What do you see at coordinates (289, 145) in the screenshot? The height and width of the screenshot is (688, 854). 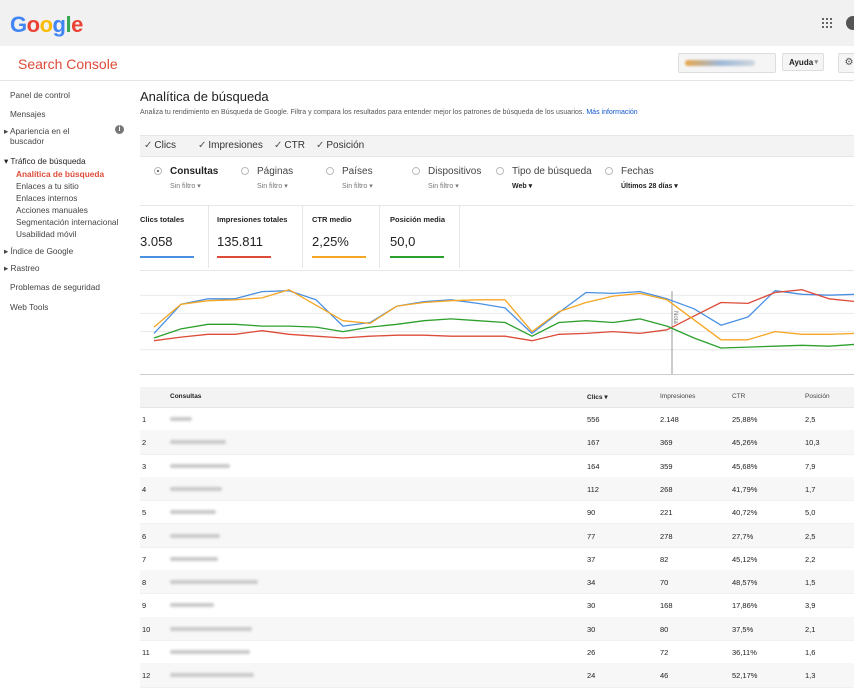 I see `checkbox-ctr: ✓ CTR` at bounding box center [289, 145].